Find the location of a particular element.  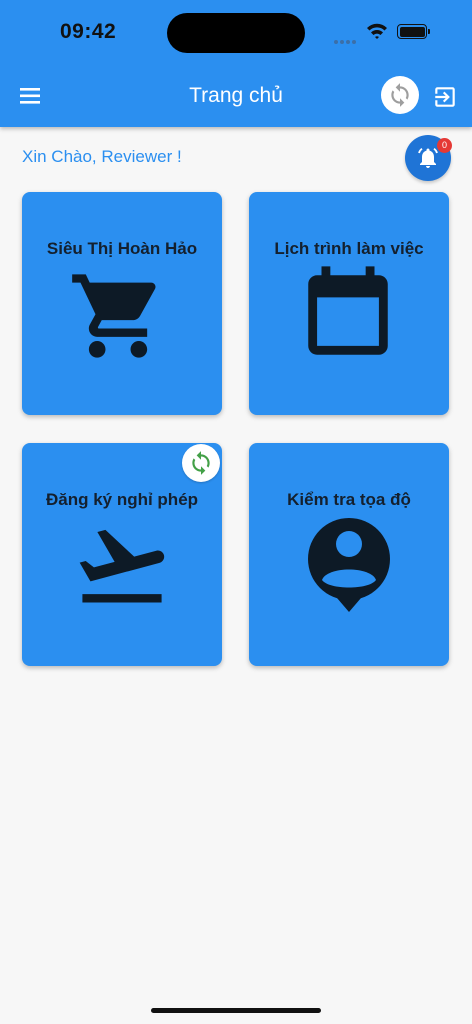

app-bar: 09:42 Trang chủ is located at coordinates (236, 63).